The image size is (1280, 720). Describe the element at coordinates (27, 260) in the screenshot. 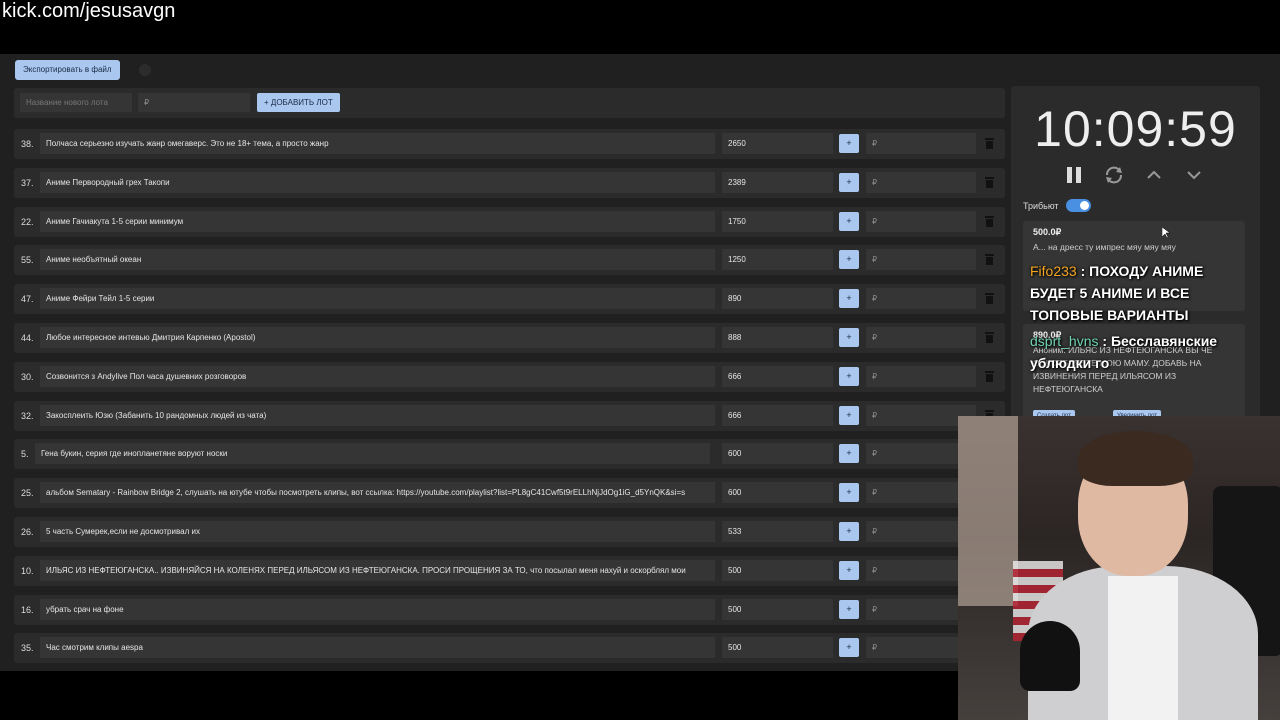

I see `lot-number: 55.` at that location.